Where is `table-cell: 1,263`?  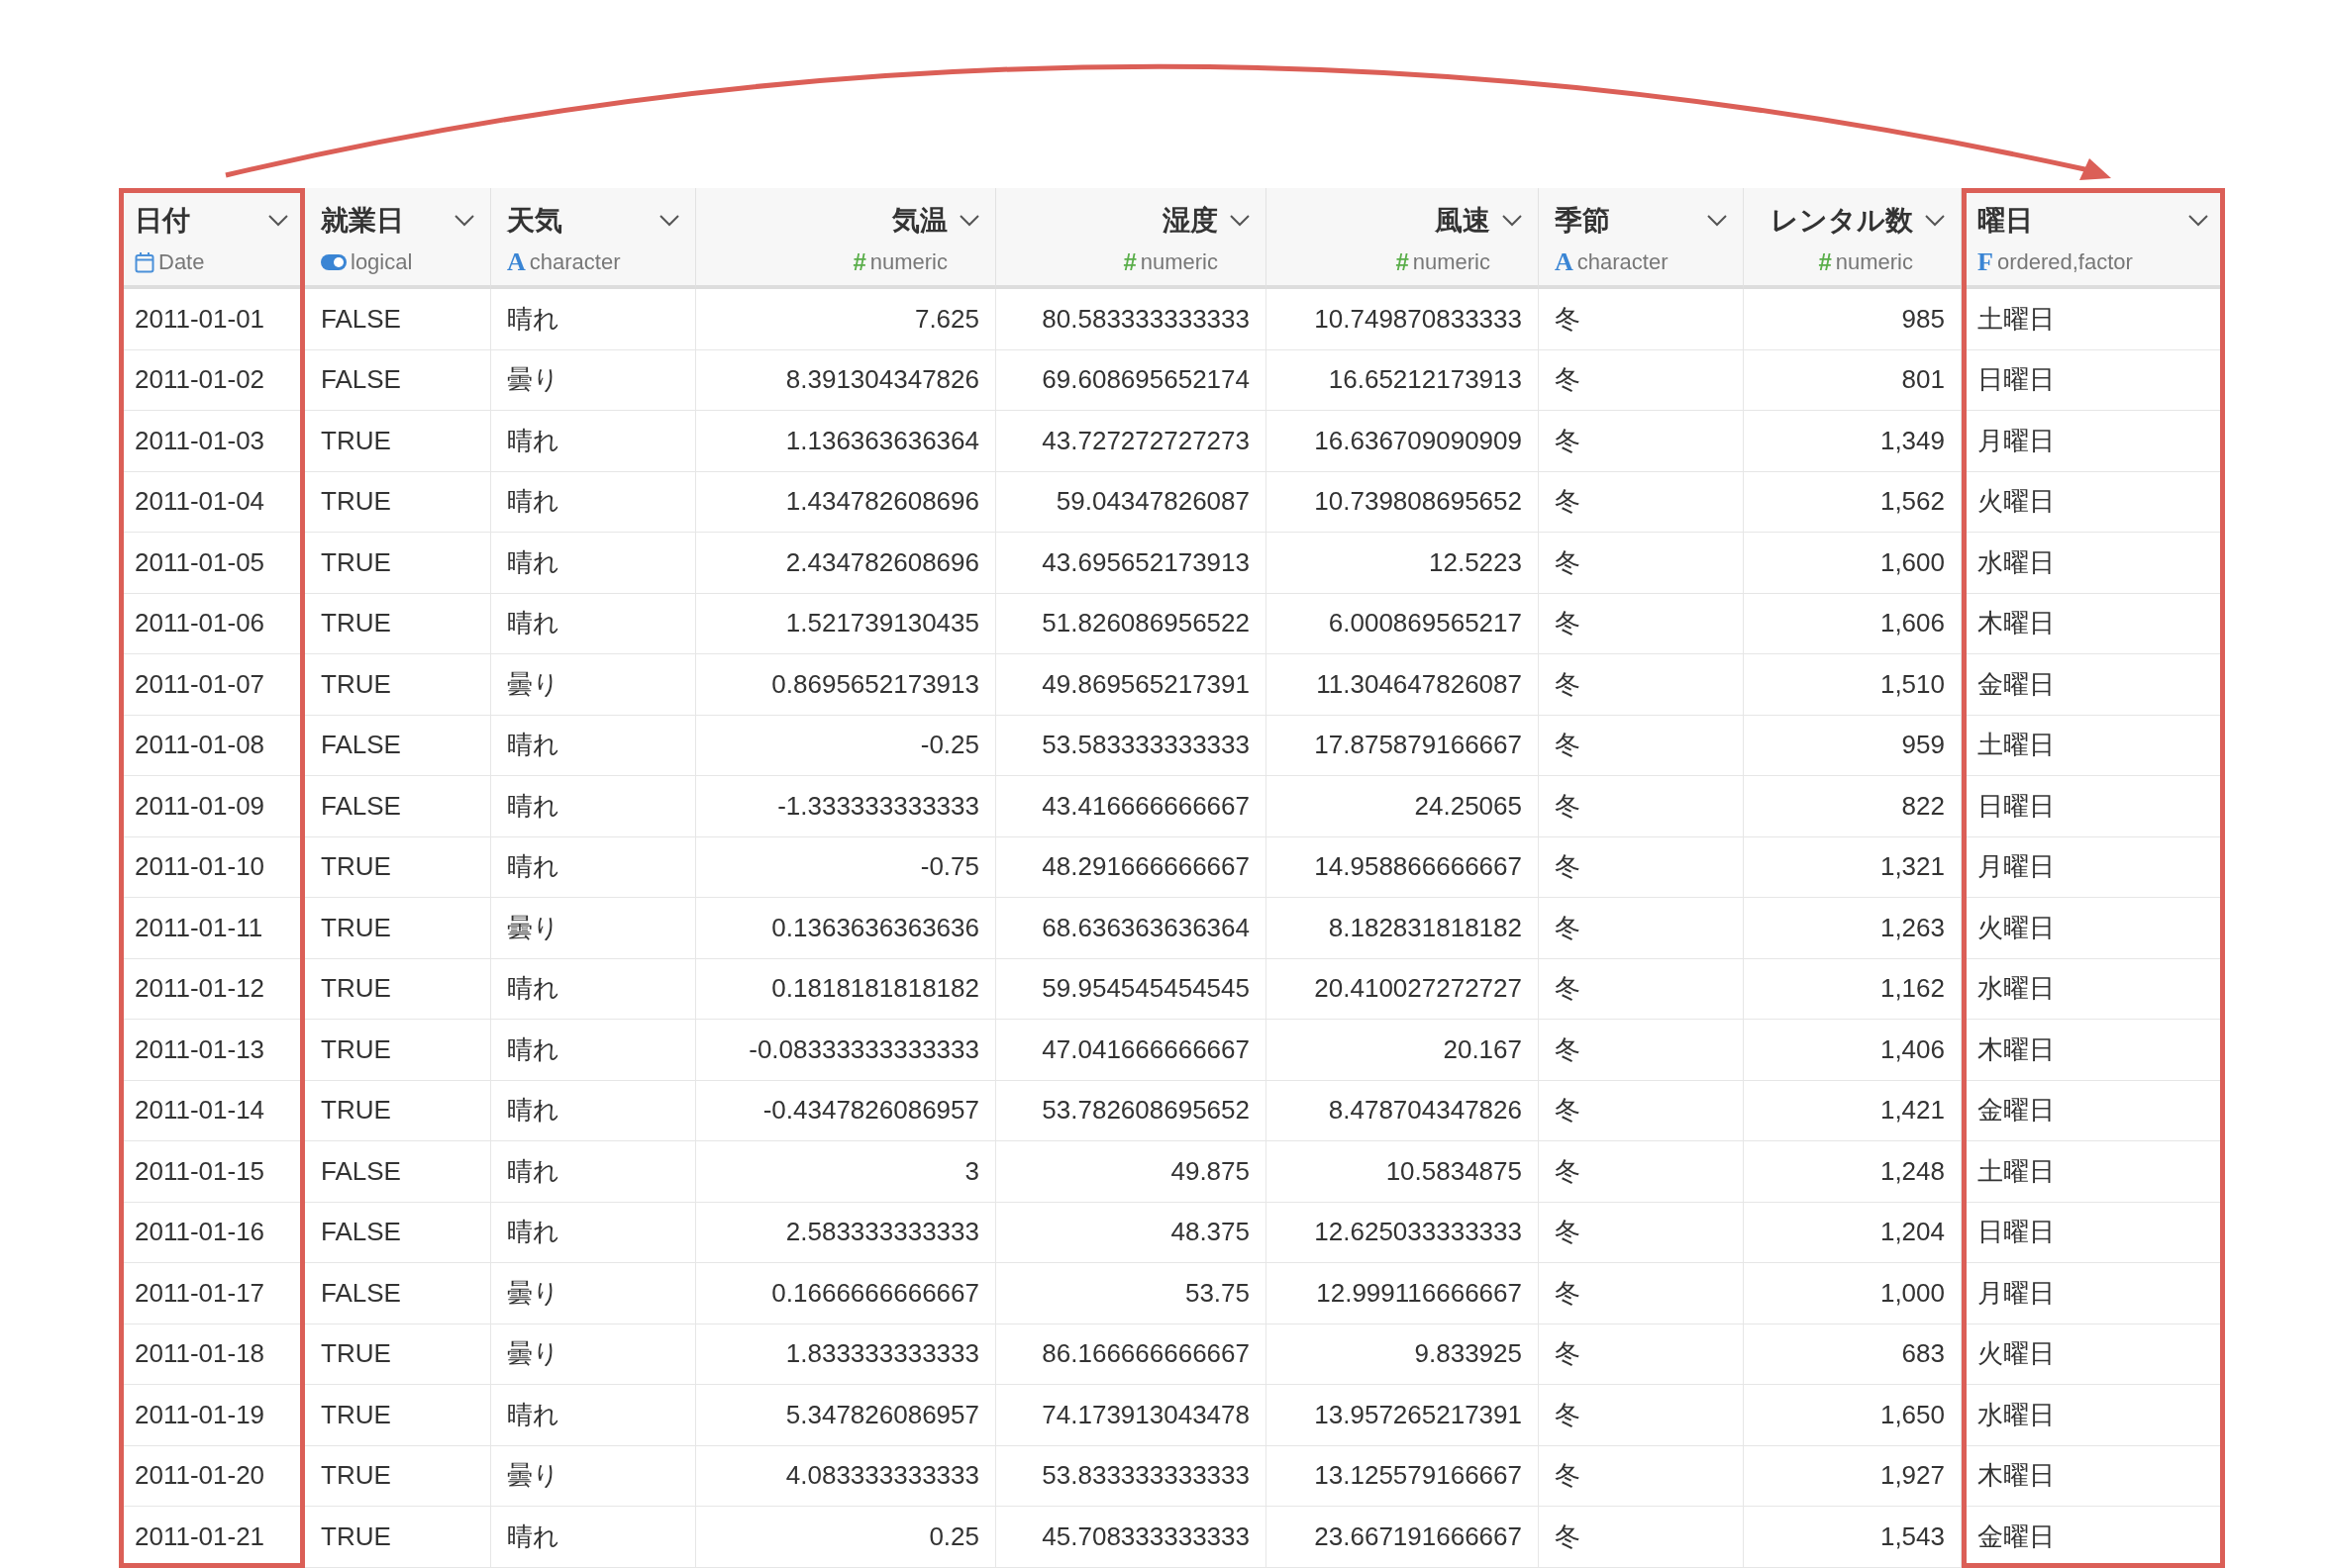
table-cell: 1,263 is located at coordinates (1853, 928).